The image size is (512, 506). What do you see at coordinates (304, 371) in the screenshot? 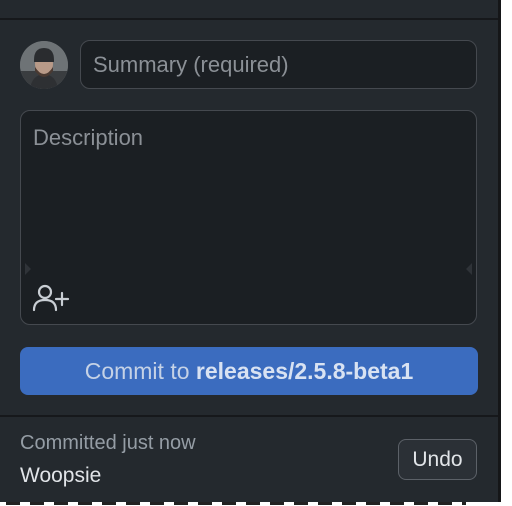
I see `commit-button-branch: releases/2.5.8-beta1` at bounding box center [304, 371].